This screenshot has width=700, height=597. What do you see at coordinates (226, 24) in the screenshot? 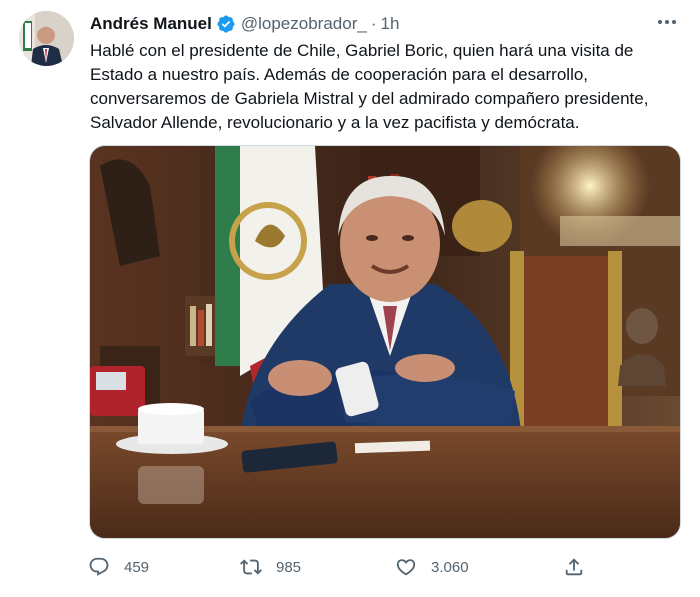
I see `verified-badge-icon` at bounding box center [226, 24].